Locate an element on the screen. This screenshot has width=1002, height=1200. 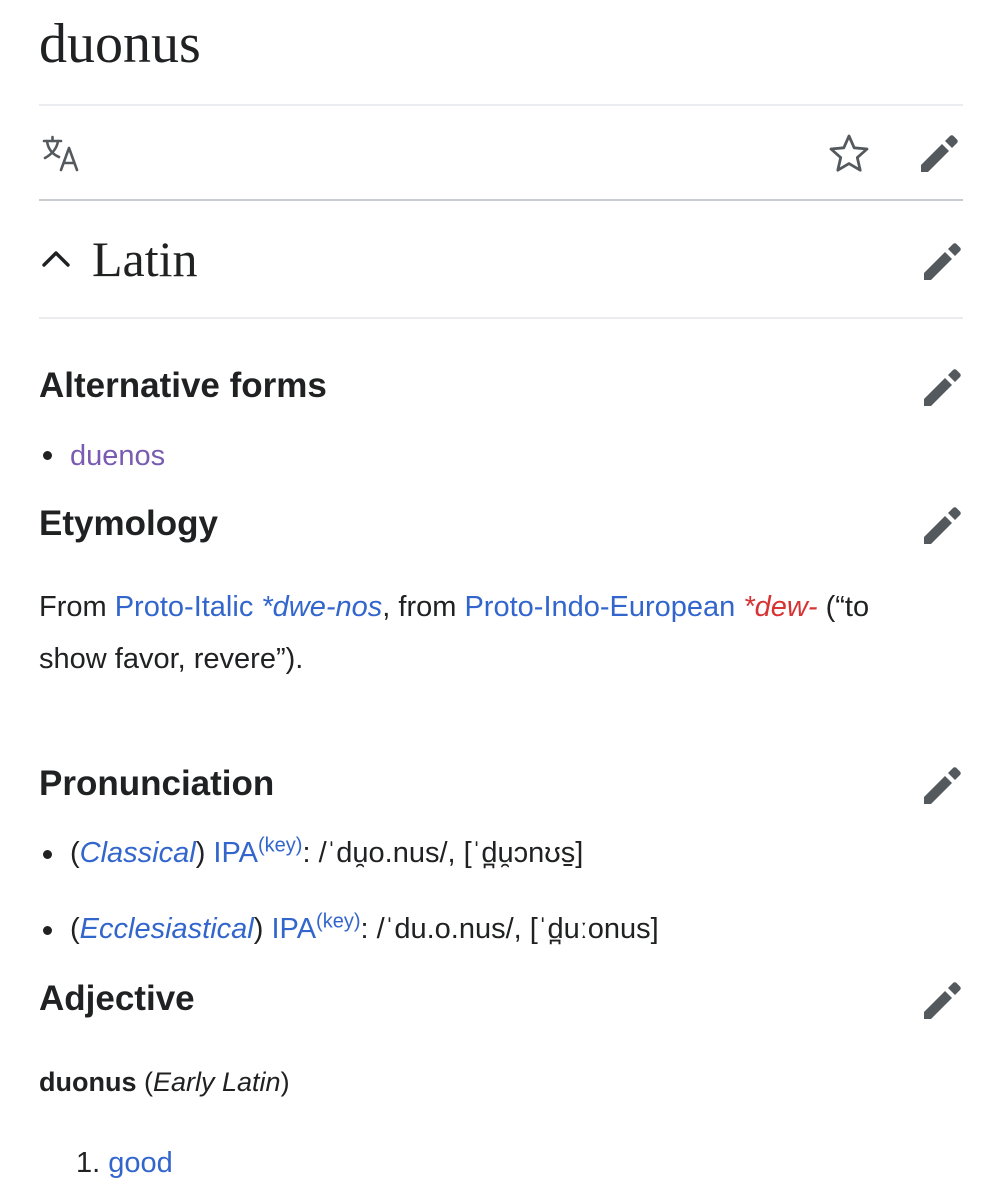
link-dew: *dew- is located at coordinates (780, 607).